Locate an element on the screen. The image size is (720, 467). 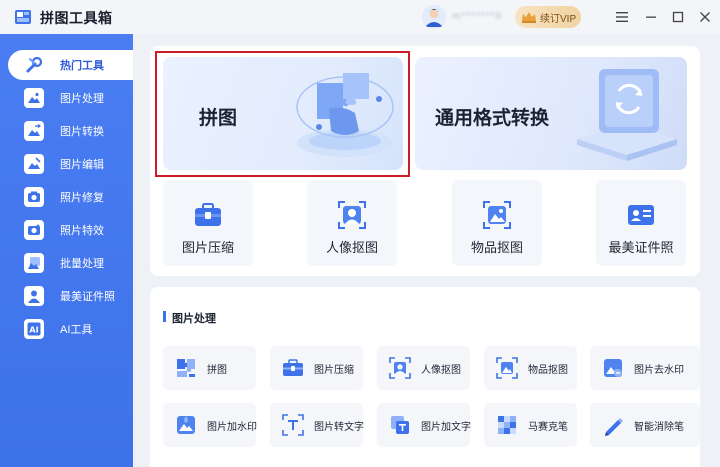
sidebar-item-image-processing: 图片处理 is located at coordinates (70, 98).